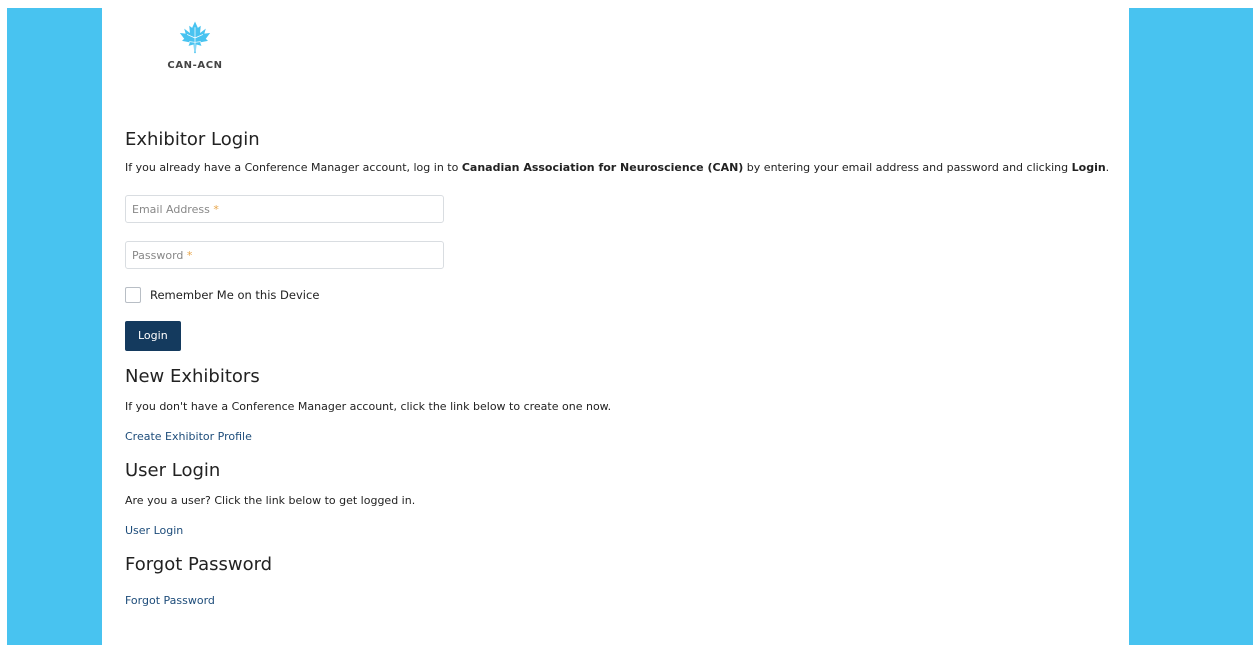 Image resolution: width=1253 pixels, height=645 pixels. Describe the element at coordinates (625, 601) in the screenshot. I see `forgot-password-link: Forgot Password` at that location.